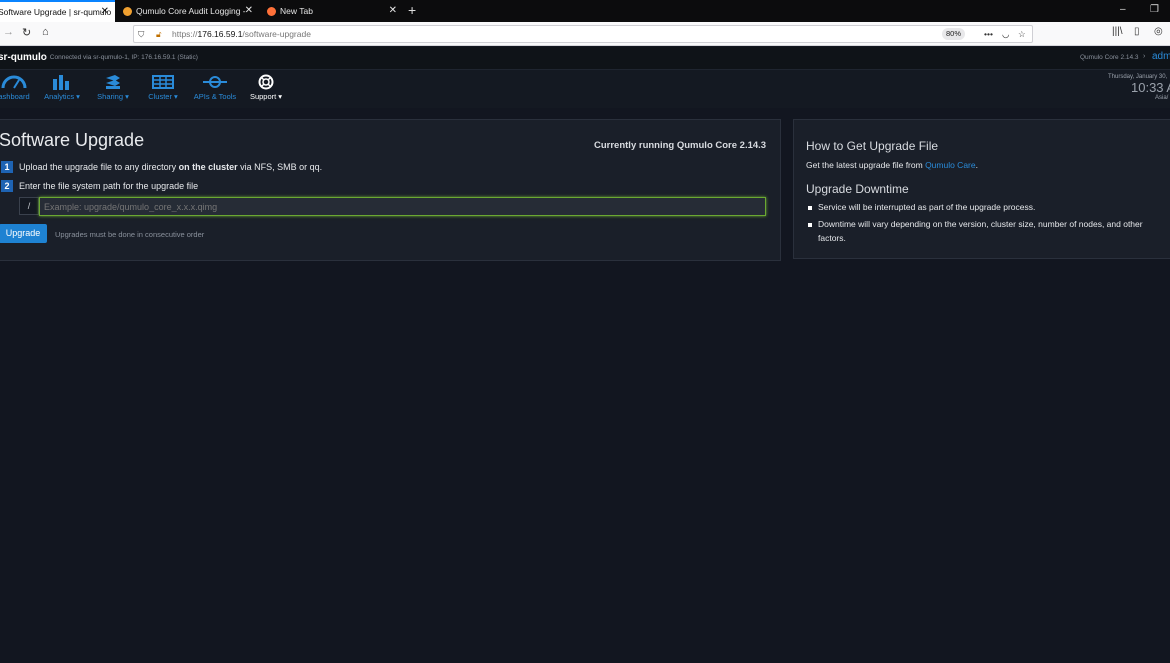 The width and height of the screenshot is (1170, 663). What do you see at coordinates (1161, 56) in the screenshot?
I see `user-menu: adm` at bounding box center [1161, 56].